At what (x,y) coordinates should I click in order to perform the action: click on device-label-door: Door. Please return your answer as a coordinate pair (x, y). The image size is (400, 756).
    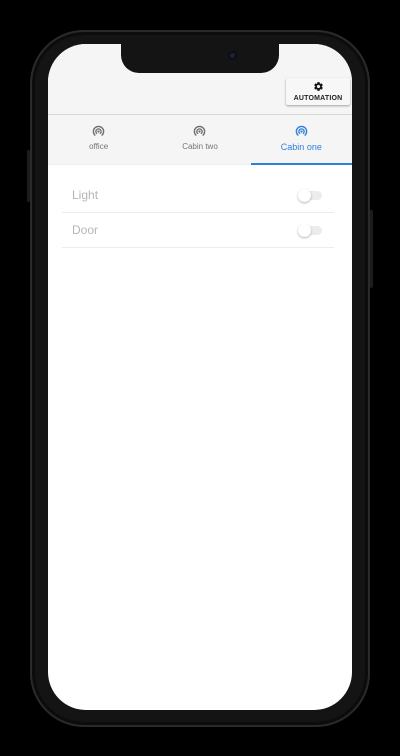
    Looking at the image, I should click on (85, 230).